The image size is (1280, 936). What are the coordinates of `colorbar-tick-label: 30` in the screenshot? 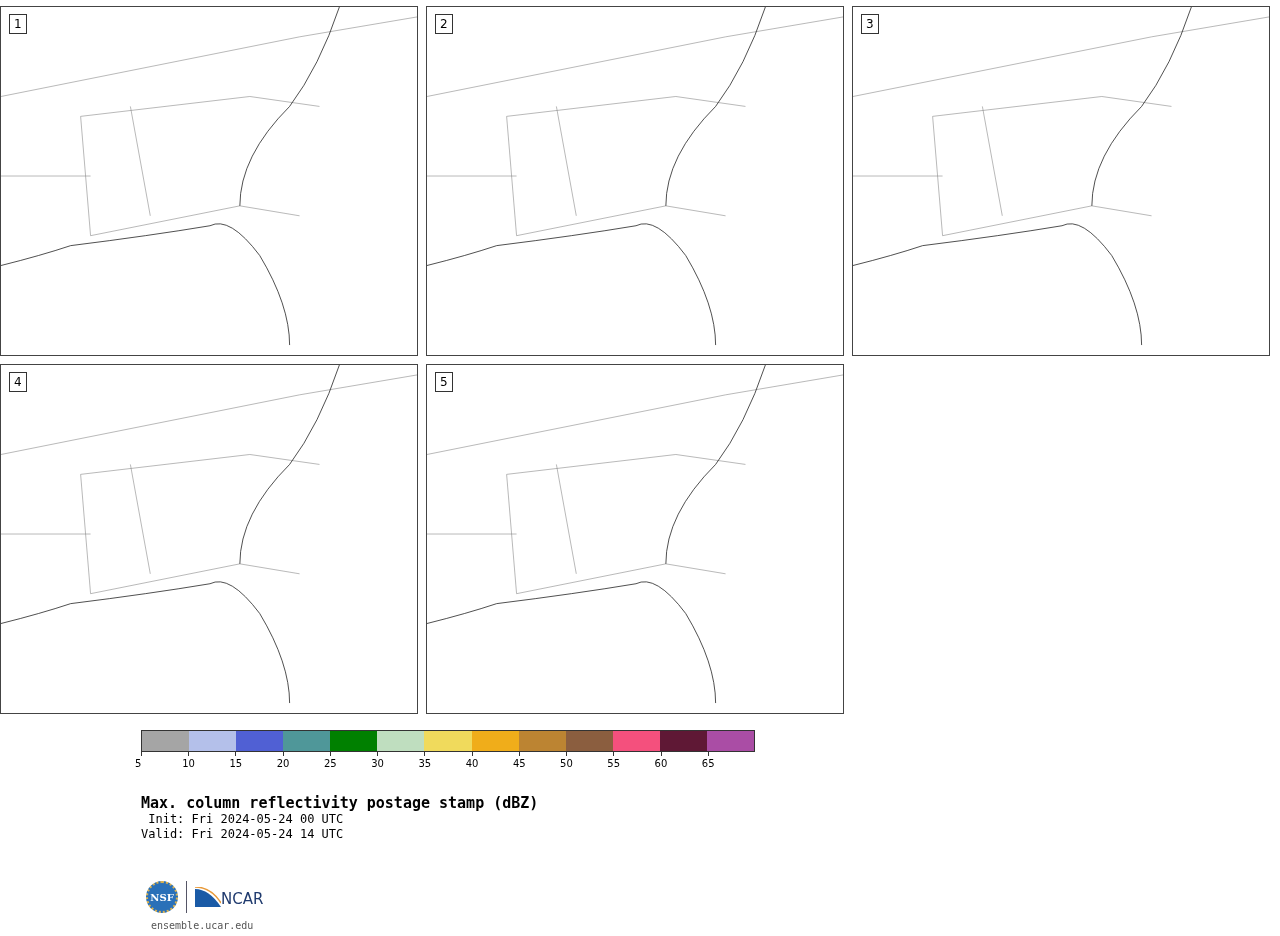 It's located at (377, 764).